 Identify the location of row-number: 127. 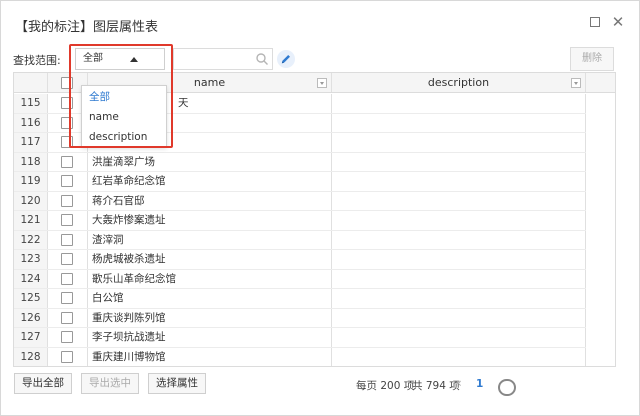
(31, 337).